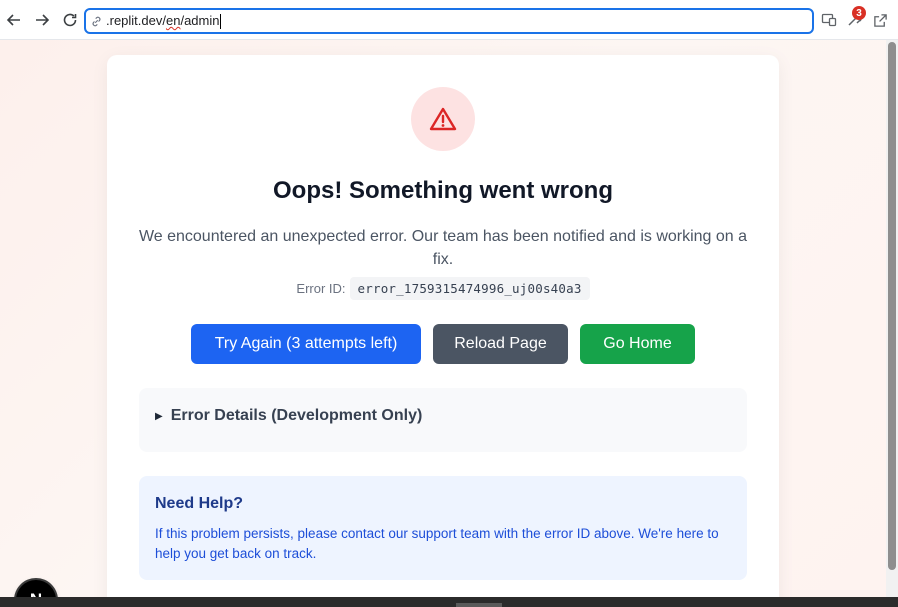  What do you see at coordinates (449, 602) in the screenshot?
I see `taskbar-strip` at bounding box center [449, 602].